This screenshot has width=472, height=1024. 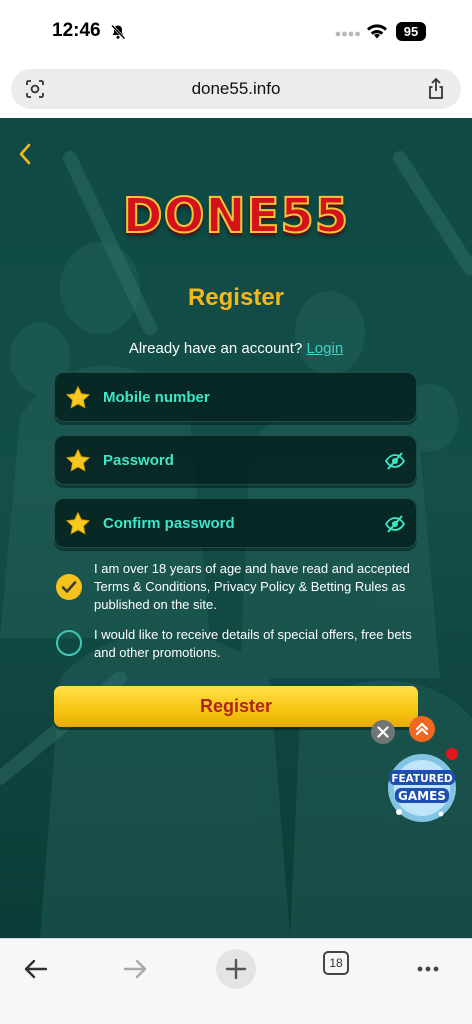 I want to click on age-terms-checkbox, so click(x=69, y=587).